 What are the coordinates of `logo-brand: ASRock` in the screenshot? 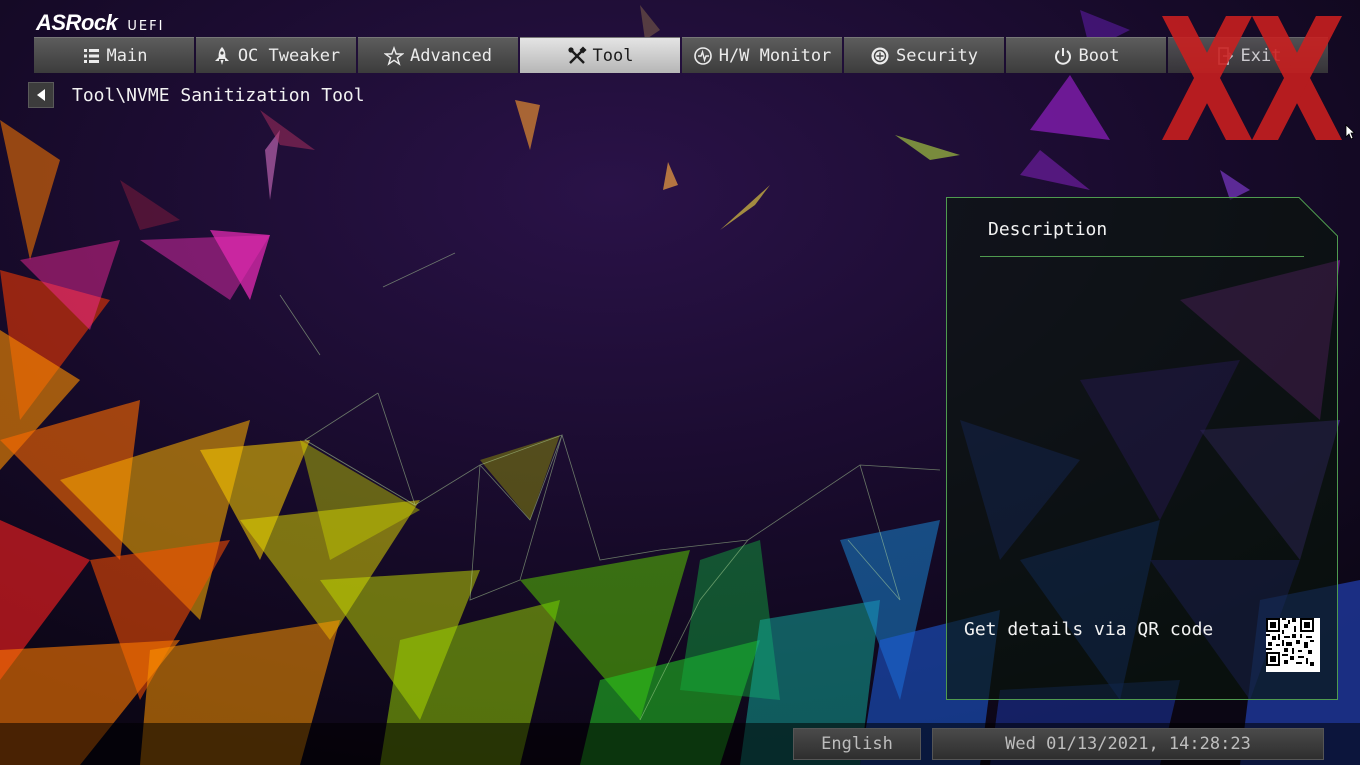 It's located at (77, 22).